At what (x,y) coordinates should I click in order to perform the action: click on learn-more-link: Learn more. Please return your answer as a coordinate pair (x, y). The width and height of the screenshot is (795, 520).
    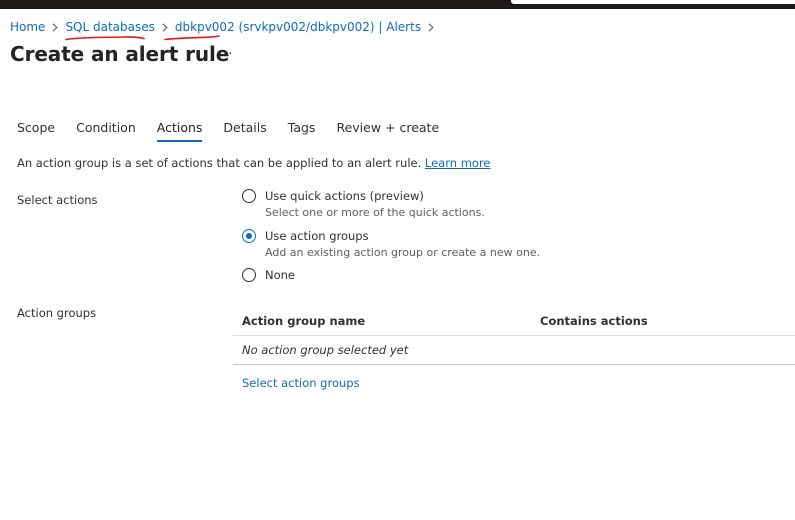
    Looking at the image, I should click on (458, 163).